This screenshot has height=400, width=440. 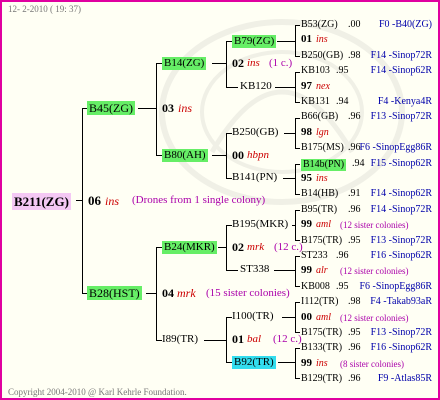 I want to click on ancestor-name: B133(TR), so click(x=321, y=348).